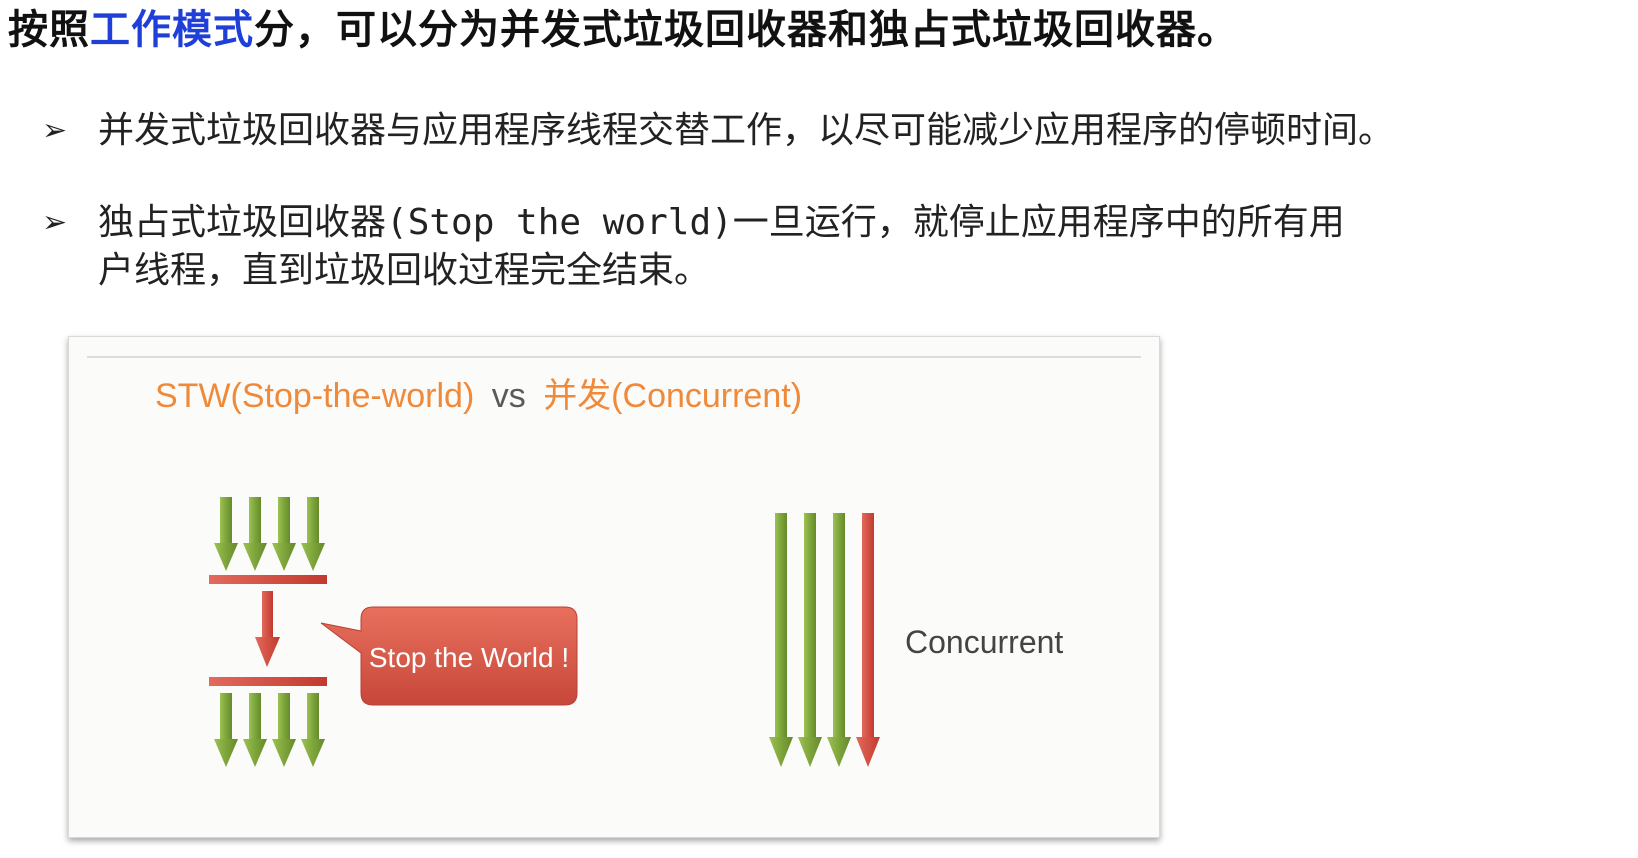  I want to click on stw-top-bar, so click(268, 579).